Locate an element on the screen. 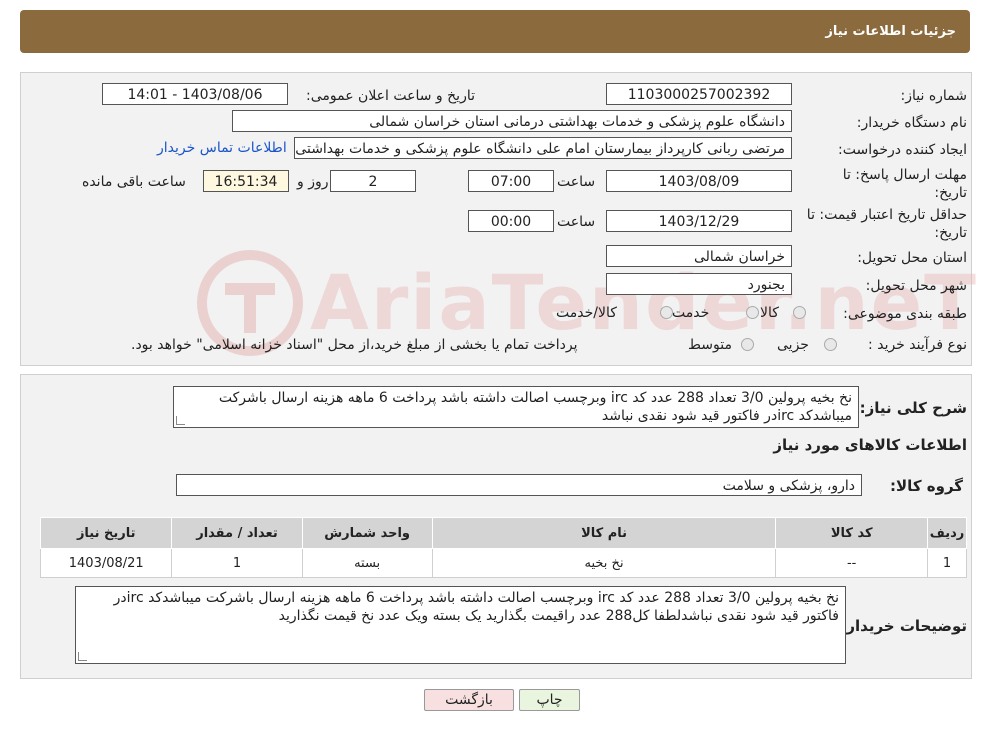 The height and width of the screenshot is (733, 985). page-title: جزئیات اطلاعات نیاز is located at coordinates (890, 31).